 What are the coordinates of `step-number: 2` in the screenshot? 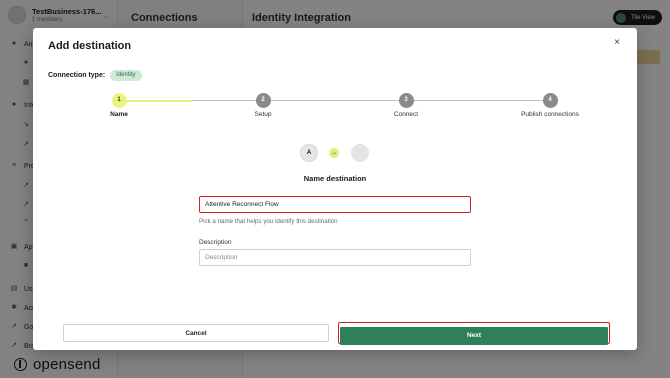 It's located at (263, 100).